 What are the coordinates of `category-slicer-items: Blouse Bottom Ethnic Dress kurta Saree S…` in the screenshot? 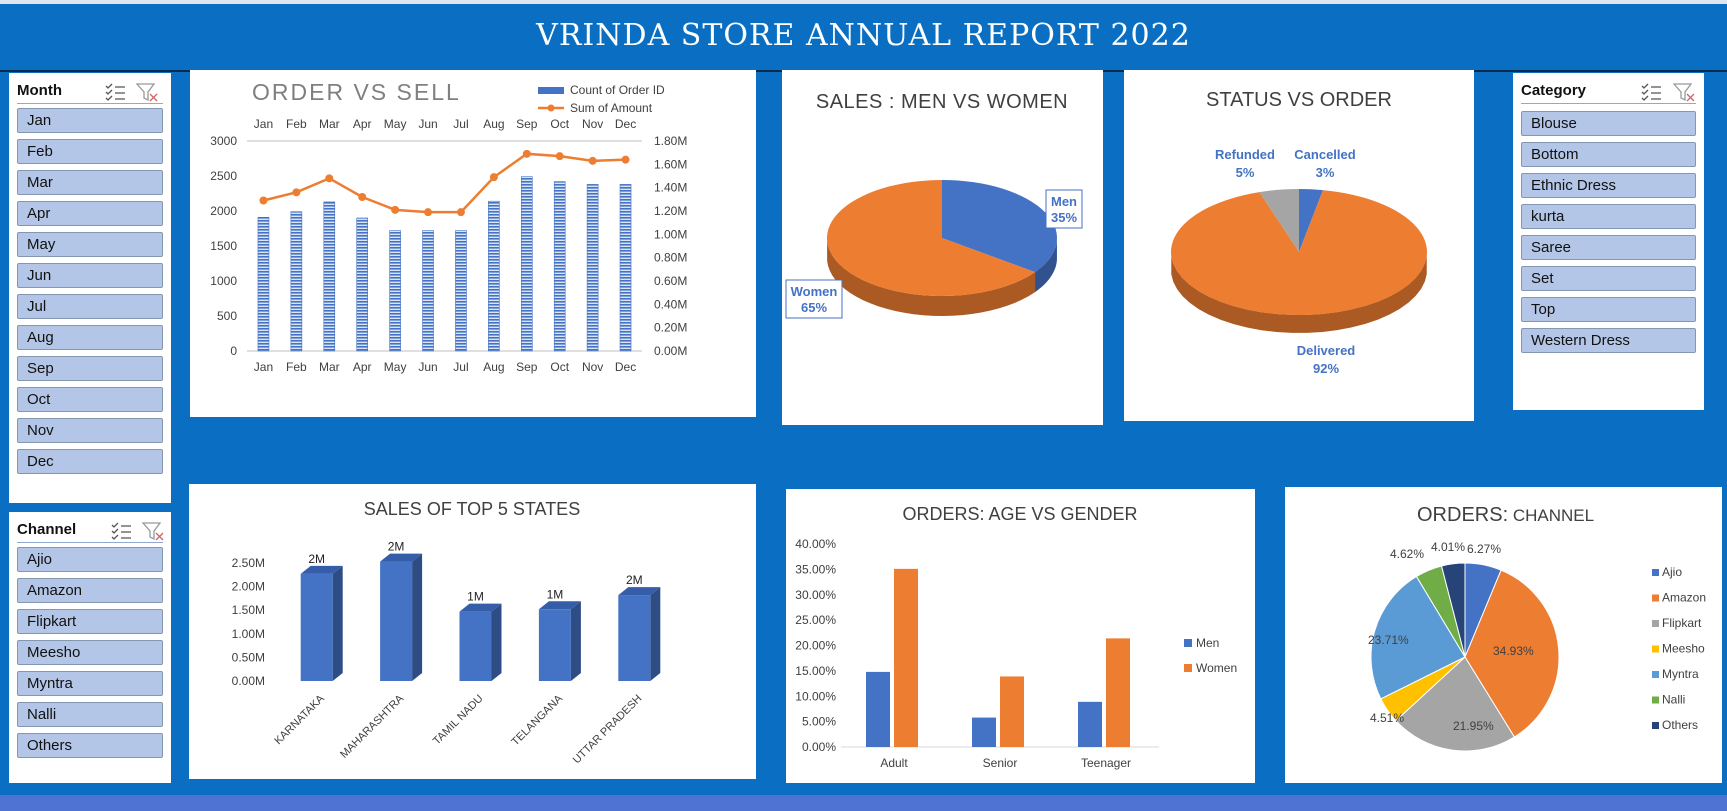 It's located at (1608, 235).